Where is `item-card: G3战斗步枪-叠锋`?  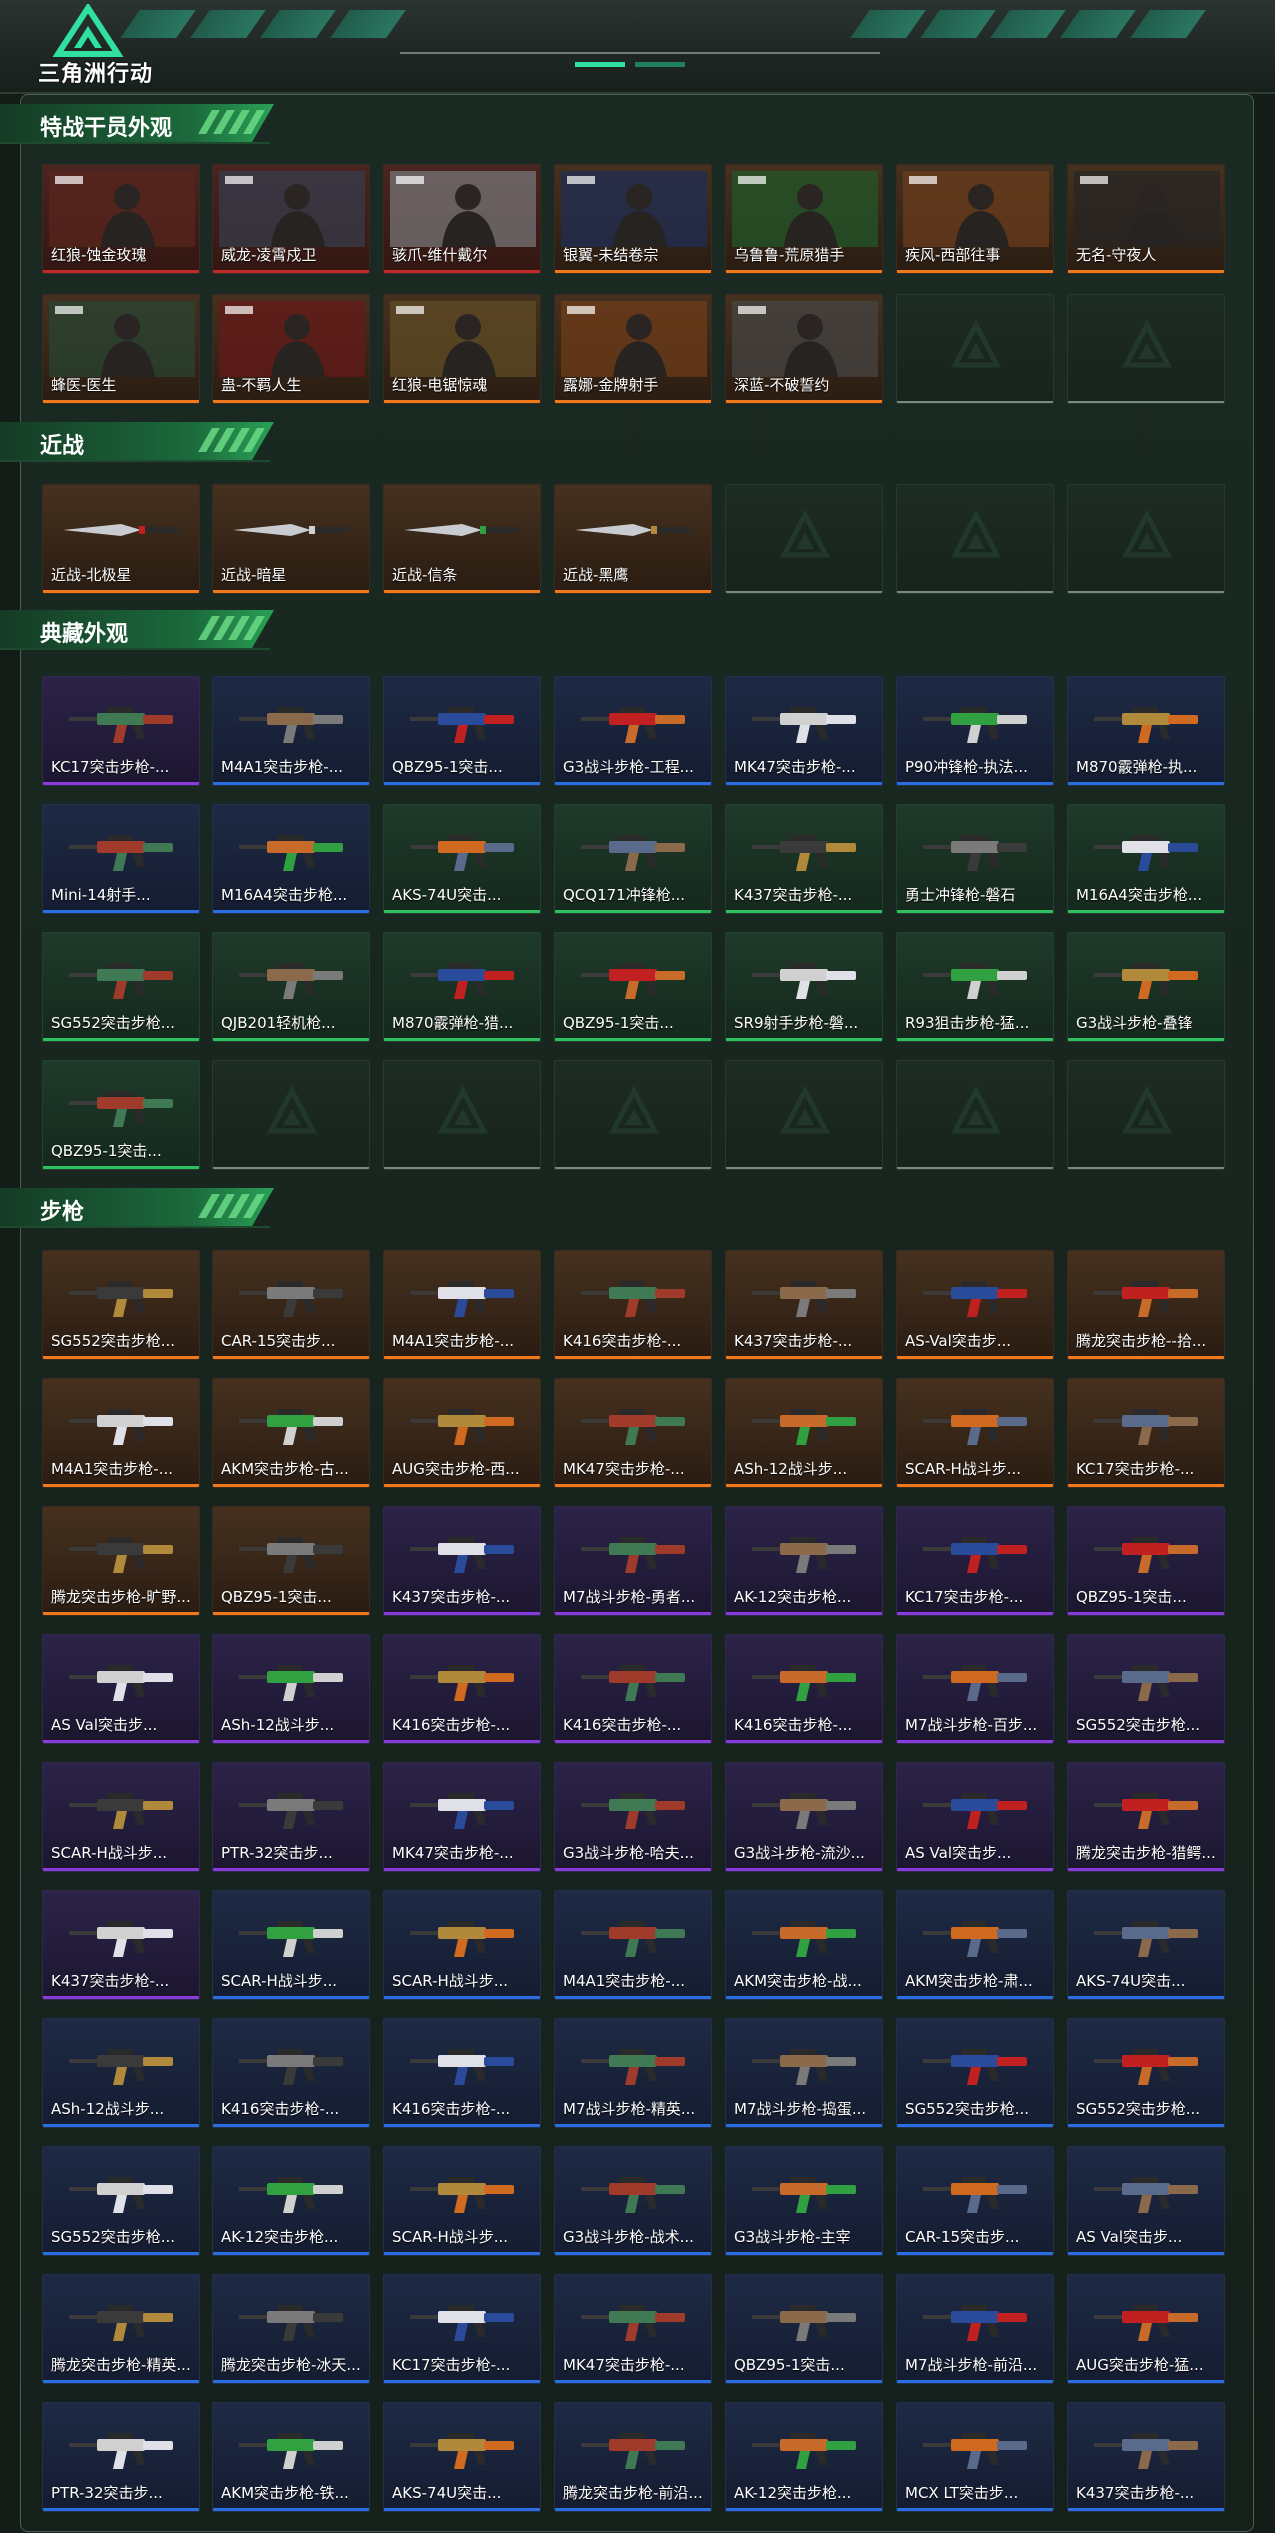 item-card: G3战斗步枪-叠锋 is located at coordinates (1146, 987).